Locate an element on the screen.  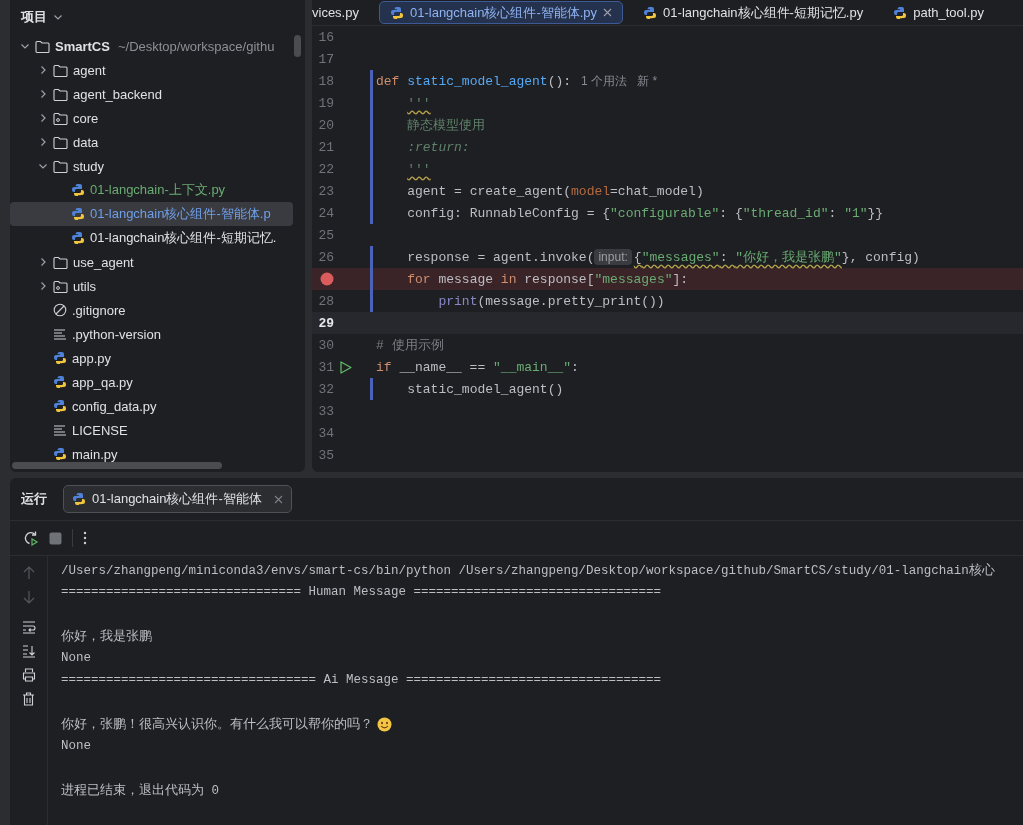
line-number: 16 is located at coordinates (326, 37).